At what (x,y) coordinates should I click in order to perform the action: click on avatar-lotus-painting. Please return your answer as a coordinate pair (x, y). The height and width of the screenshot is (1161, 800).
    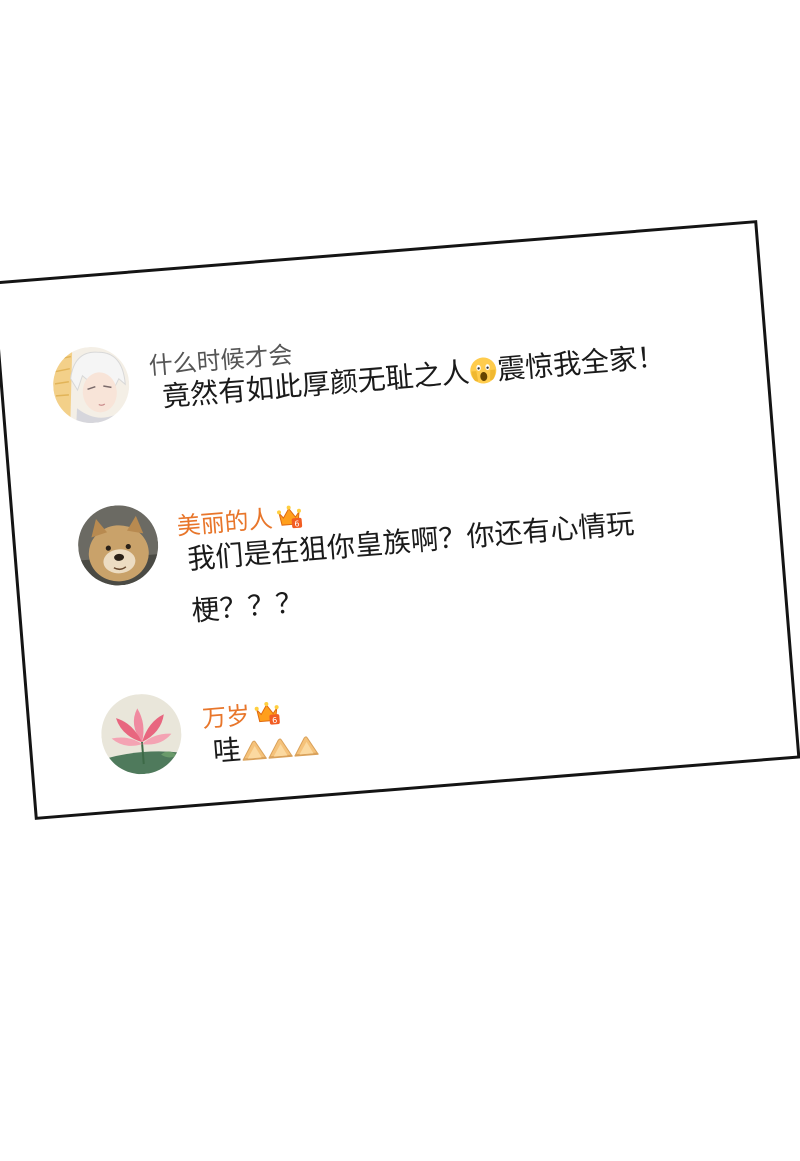
    Looking at the image, I should click on (141, 734).